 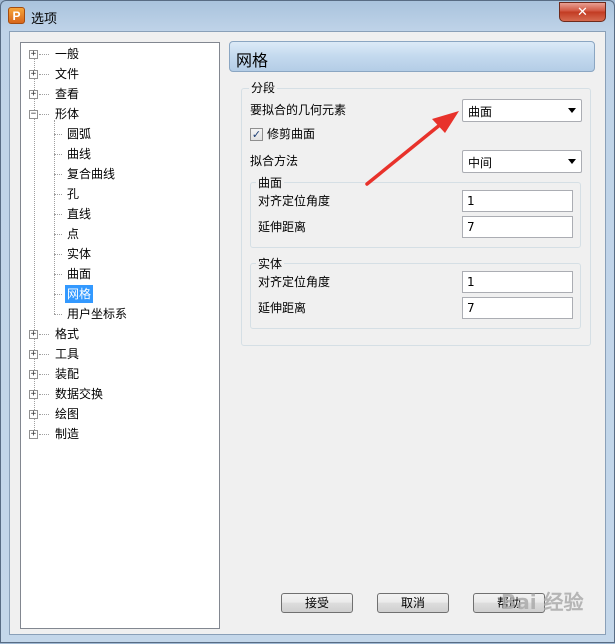 What do you see at coordinates (404, 154) in the screenshot?
I see `annotation-arrow-shaft` at bounding box center [404, 154].